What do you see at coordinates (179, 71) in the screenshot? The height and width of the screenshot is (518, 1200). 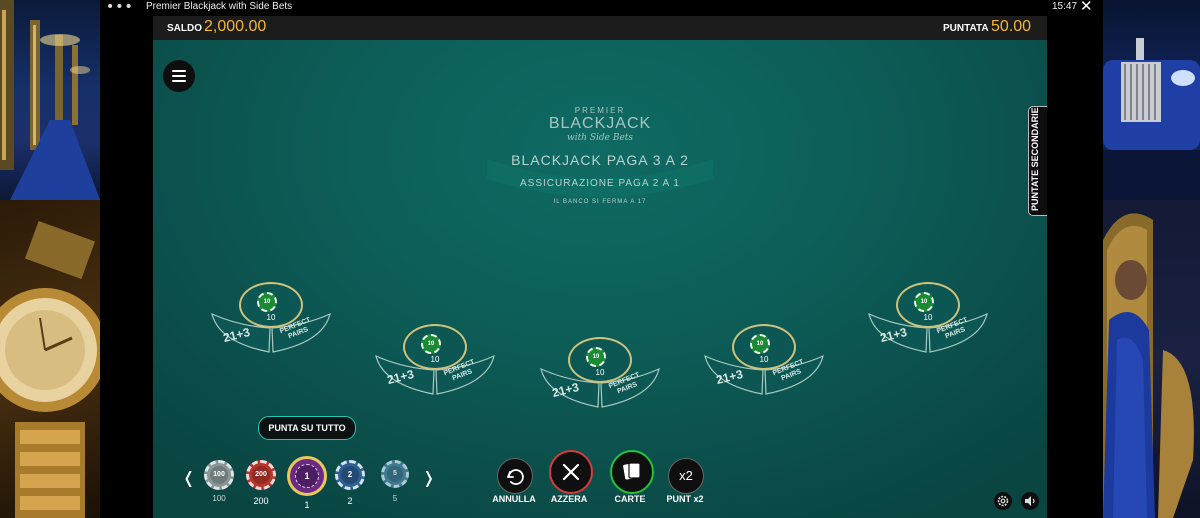 I see `hamburger-icon` at bounding box center [179, 71].